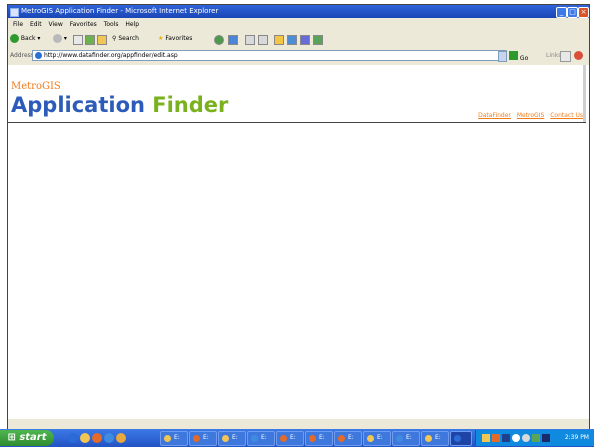 The height and width of the screenshot is (447, 594). What do you see at coordinates (114, 38) in the screenshot?
I see `search-icon: ⚲` at bounding box center [114, 38].